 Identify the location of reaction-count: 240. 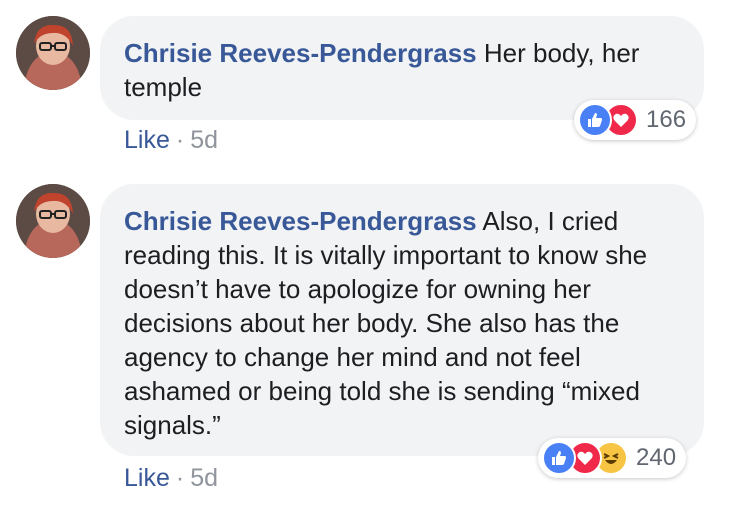
(656, 458).